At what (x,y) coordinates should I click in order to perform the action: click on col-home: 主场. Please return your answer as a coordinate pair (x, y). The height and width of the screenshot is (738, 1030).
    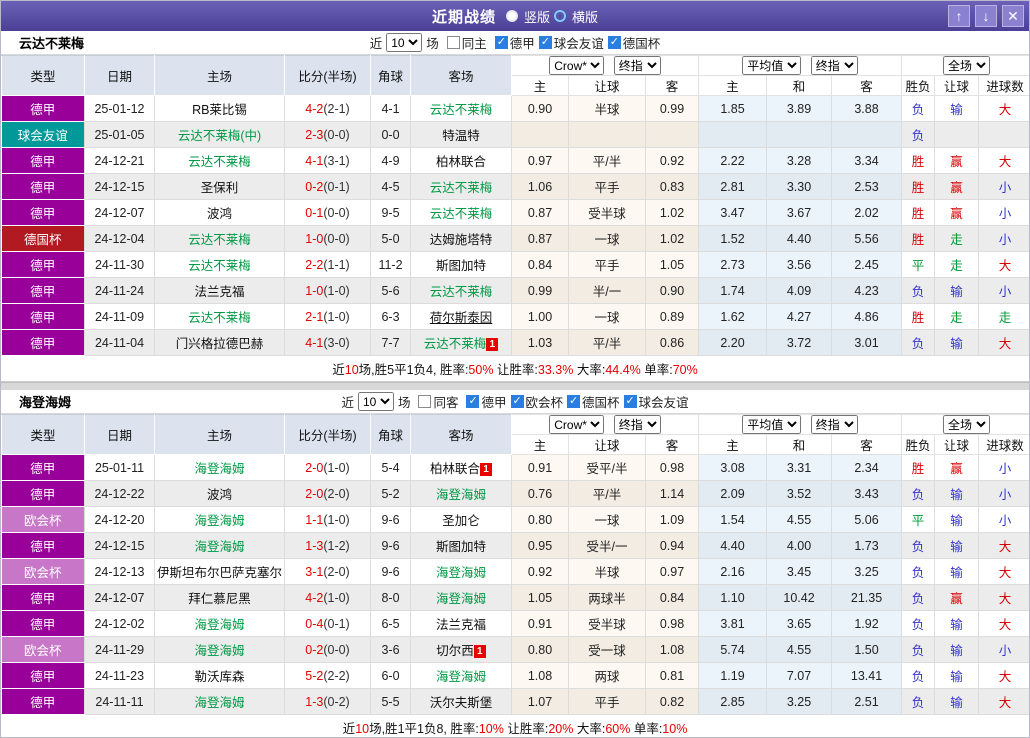
    Looking at the image, I should click on (219, 434).